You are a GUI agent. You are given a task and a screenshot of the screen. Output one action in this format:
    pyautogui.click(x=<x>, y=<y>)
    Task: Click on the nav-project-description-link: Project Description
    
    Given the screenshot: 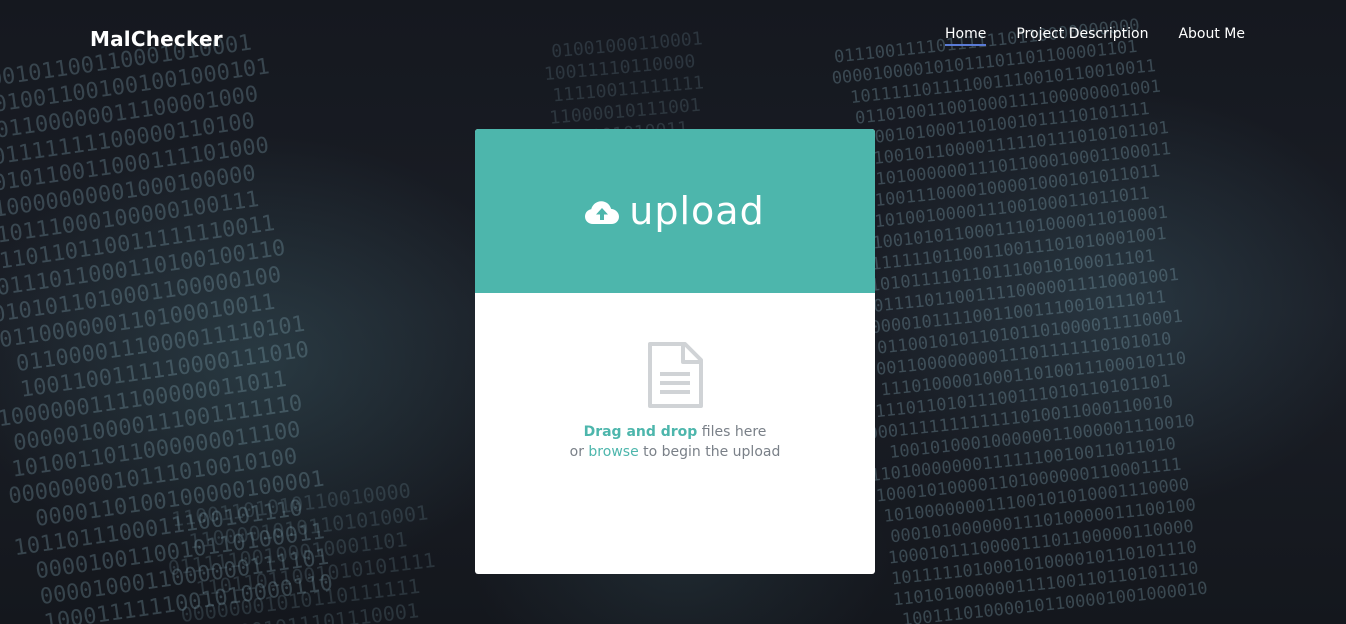 What is the action you would take?
    pyautogui.click(x=1082, y=36)
    